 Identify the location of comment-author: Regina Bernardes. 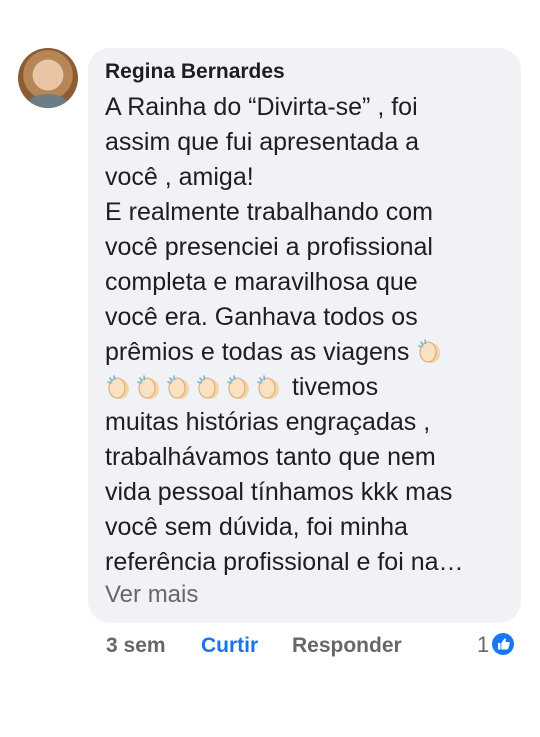
(195, 72).